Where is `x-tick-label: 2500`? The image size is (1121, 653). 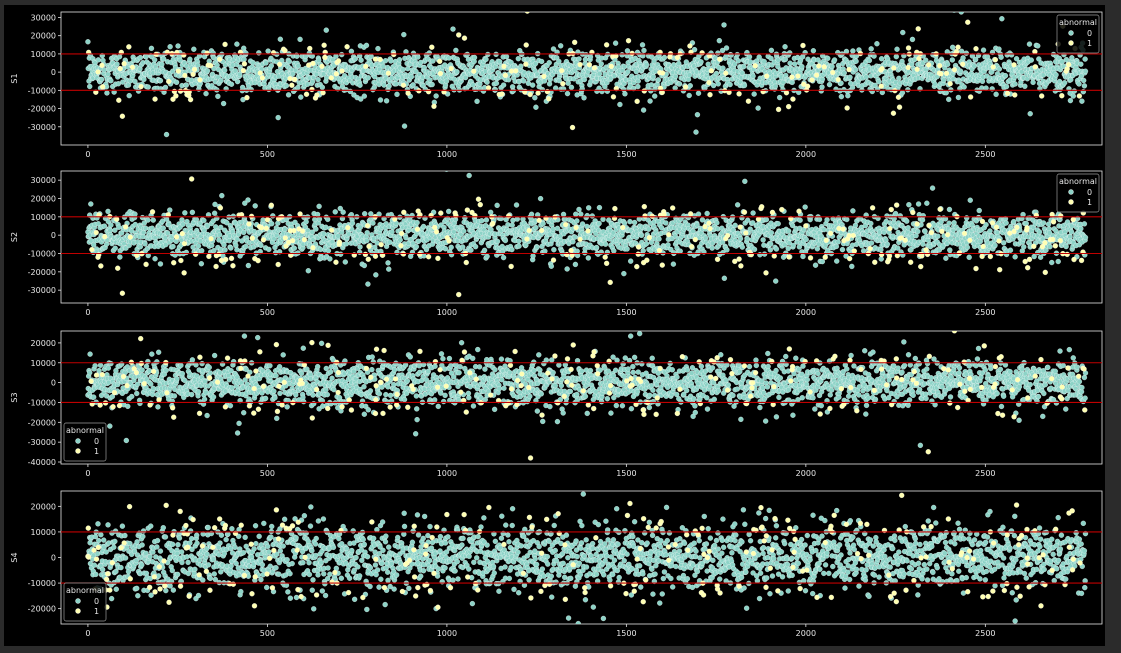
x-tick-label: 2500 is located at coordinates (985, 312).